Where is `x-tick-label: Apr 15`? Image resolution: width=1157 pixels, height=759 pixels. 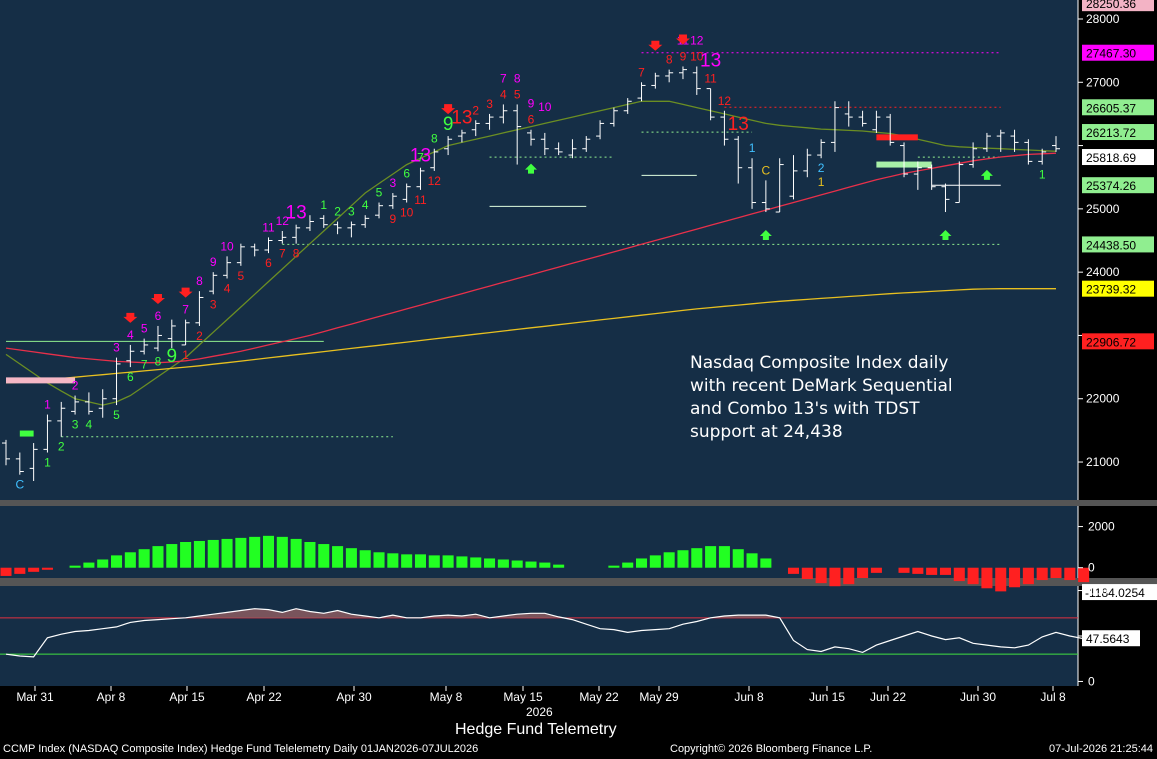 x-tick-label: Apr 15 is located at coordinates (187, 697).